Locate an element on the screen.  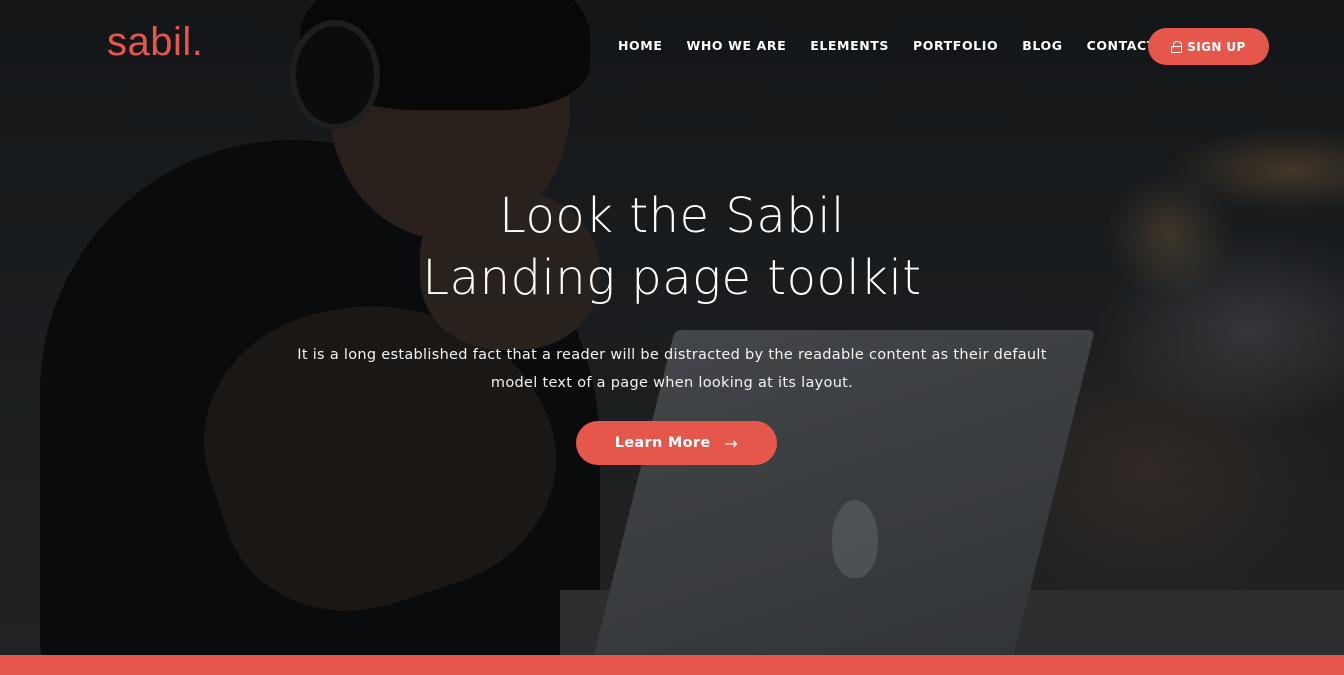
lock-icon is located at coordinates (1177, 46).